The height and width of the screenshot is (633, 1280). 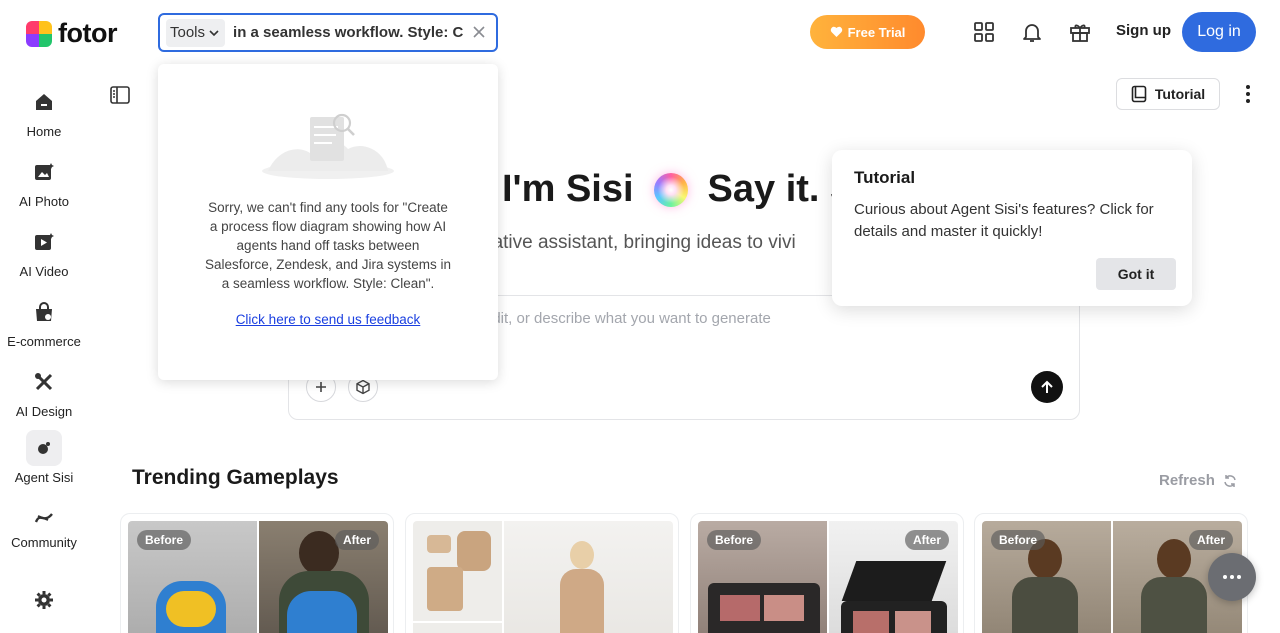 What do you see at coordinates (1143, 30) in the screenshot?
I see `sign-up-link: Sign up` at bounding box center [1143, 30].